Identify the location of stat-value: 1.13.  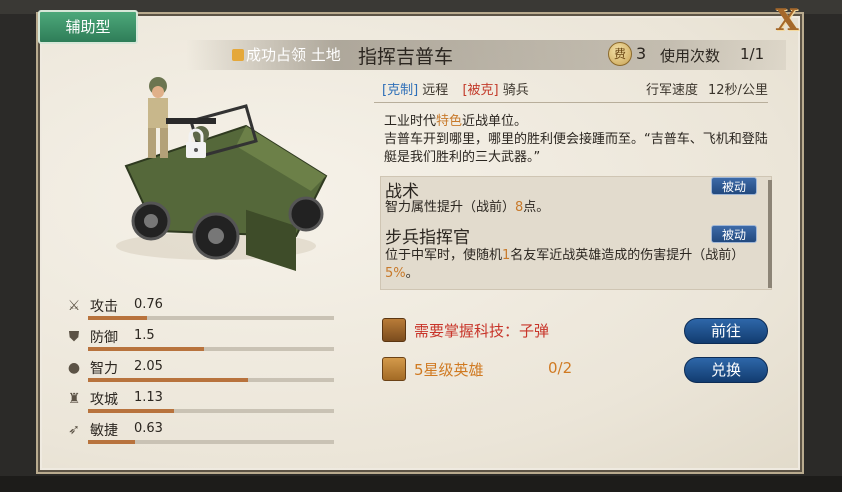
(148, 397).